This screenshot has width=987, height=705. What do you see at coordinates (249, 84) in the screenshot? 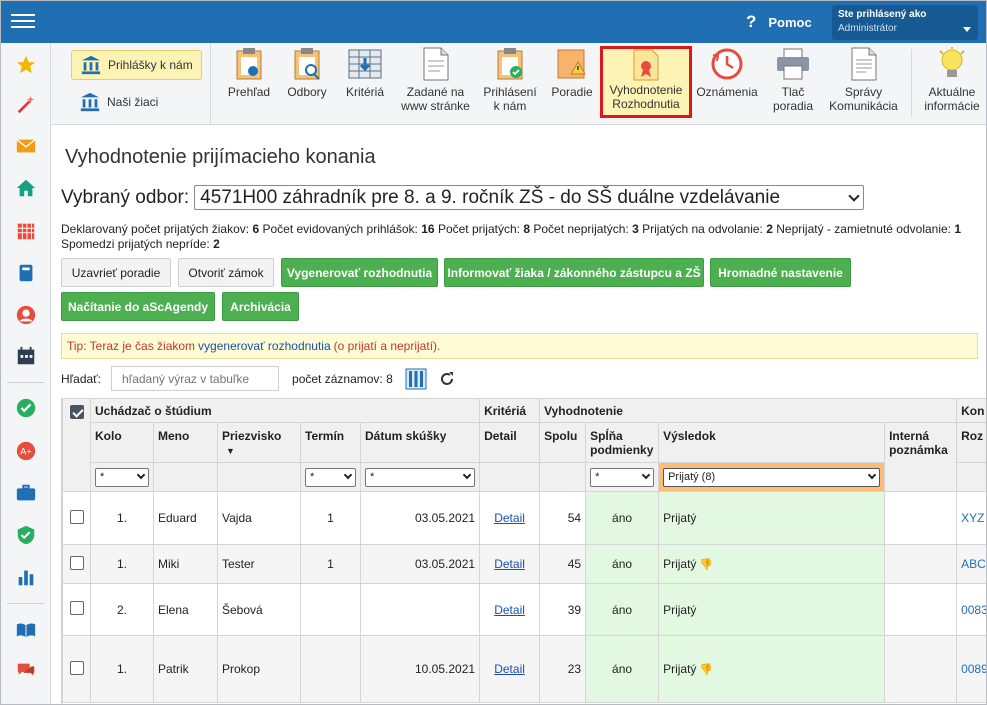
I see `ribbon-prehlad: Prehľad` at bounding box center [249, 84].